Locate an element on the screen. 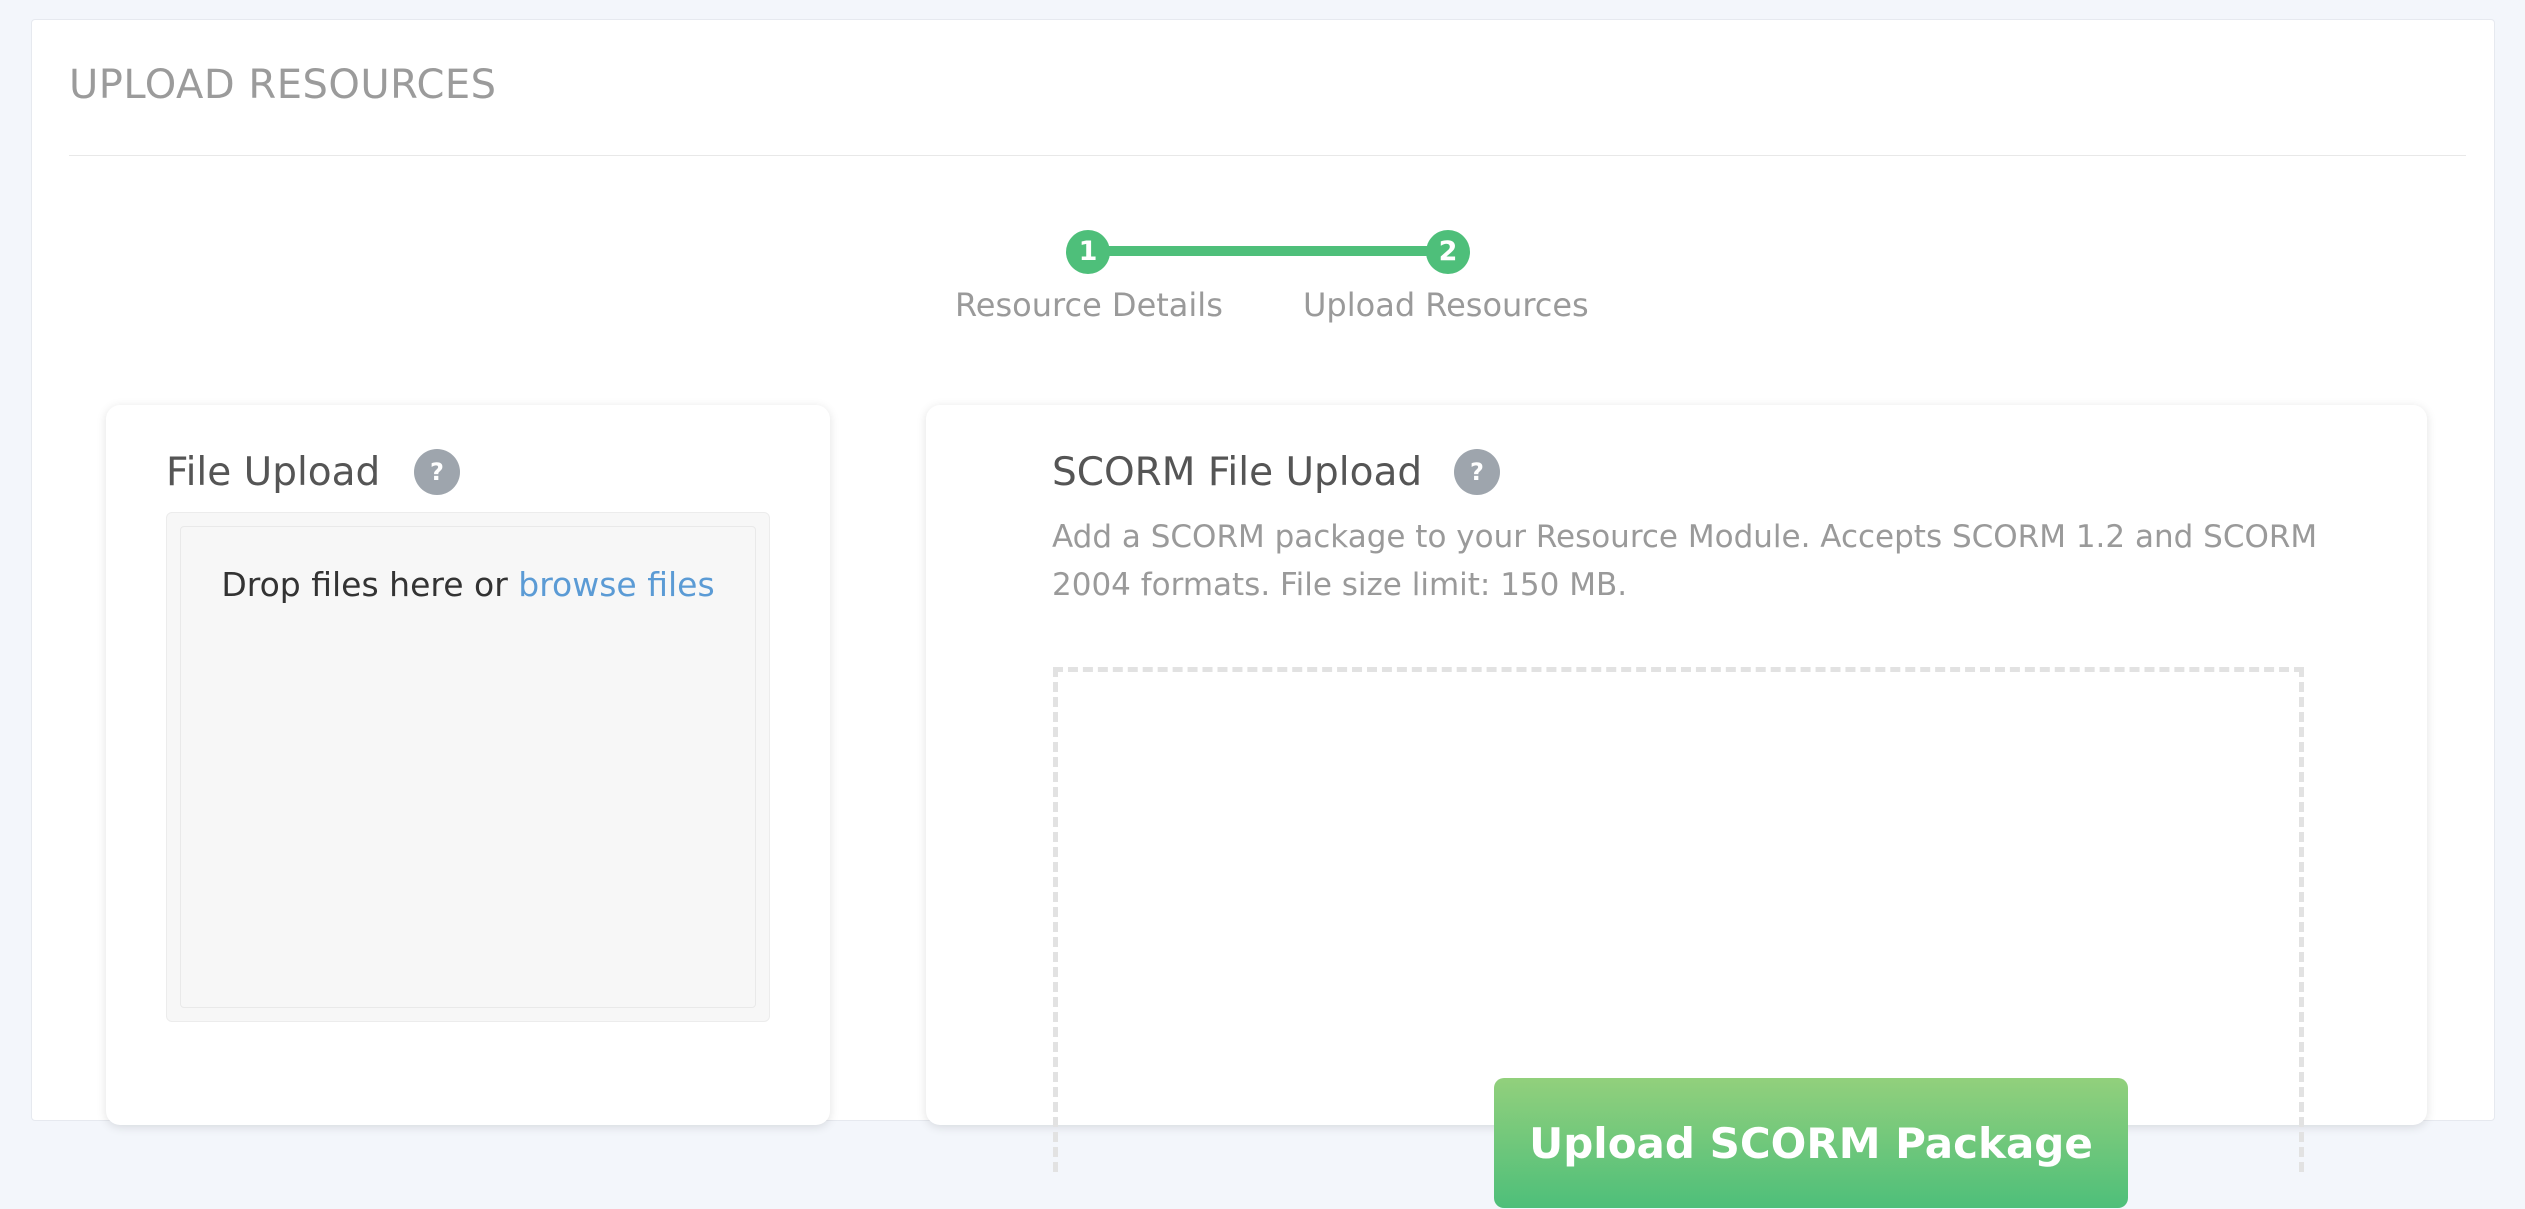 This screenshot has width=2525, height=1209. drop-files-text: Drop files here or browse files is located at coordinates (468, 584).